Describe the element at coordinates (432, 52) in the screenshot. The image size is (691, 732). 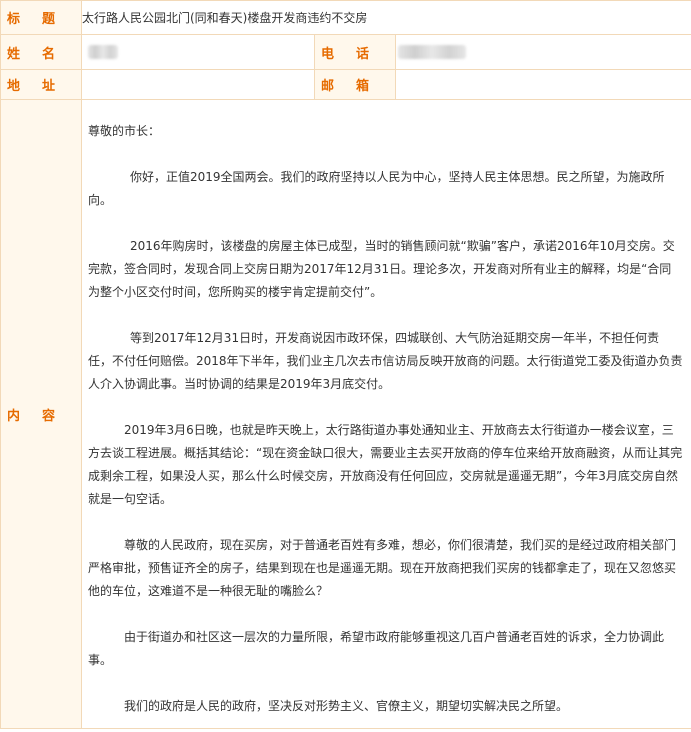
I see `phone-redacted` at that location.